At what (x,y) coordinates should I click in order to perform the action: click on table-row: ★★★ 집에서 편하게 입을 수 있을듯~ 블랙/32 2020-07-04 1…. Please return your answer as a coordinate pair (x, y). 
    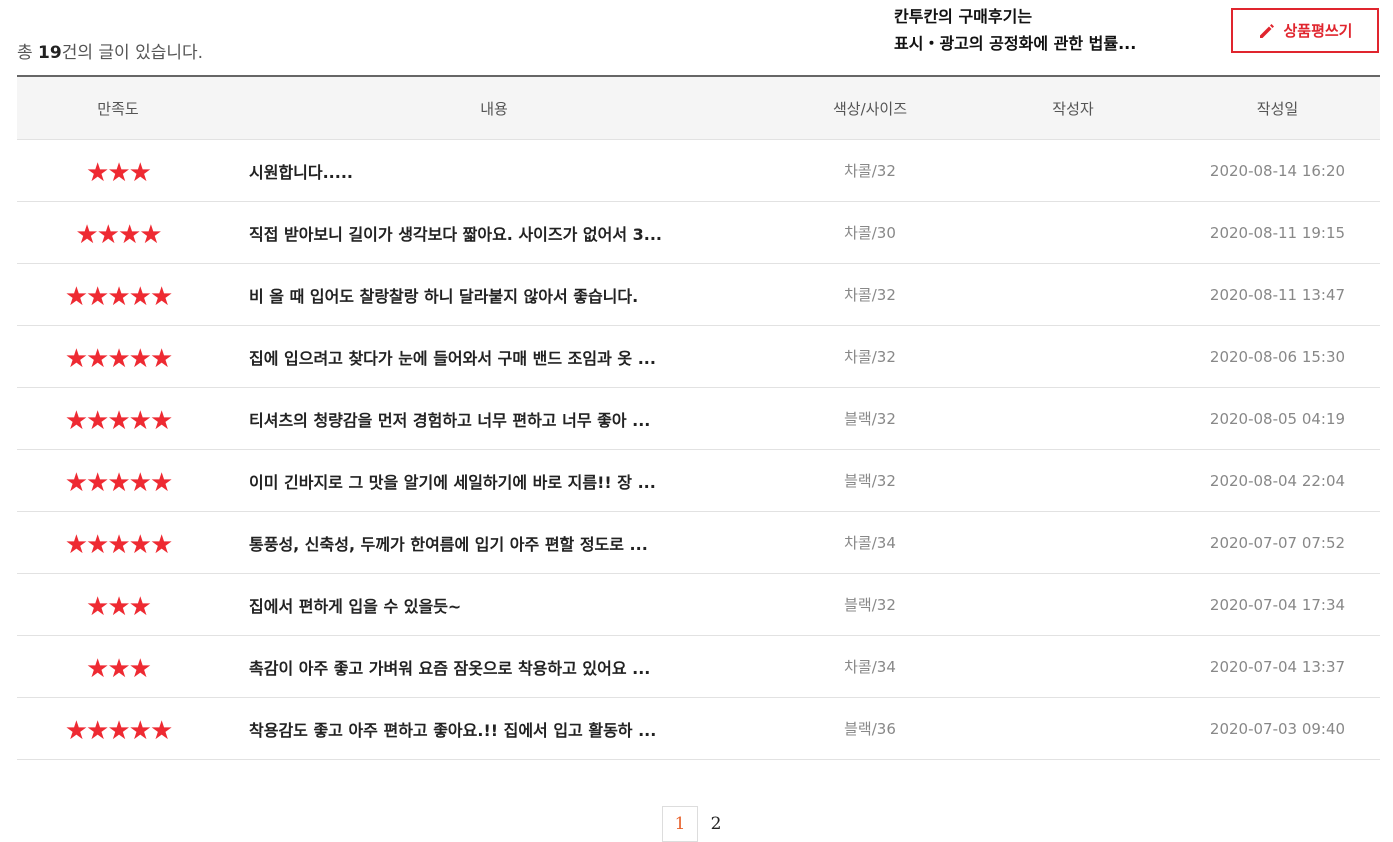
    Looking at the image, I should click on (698, 604).